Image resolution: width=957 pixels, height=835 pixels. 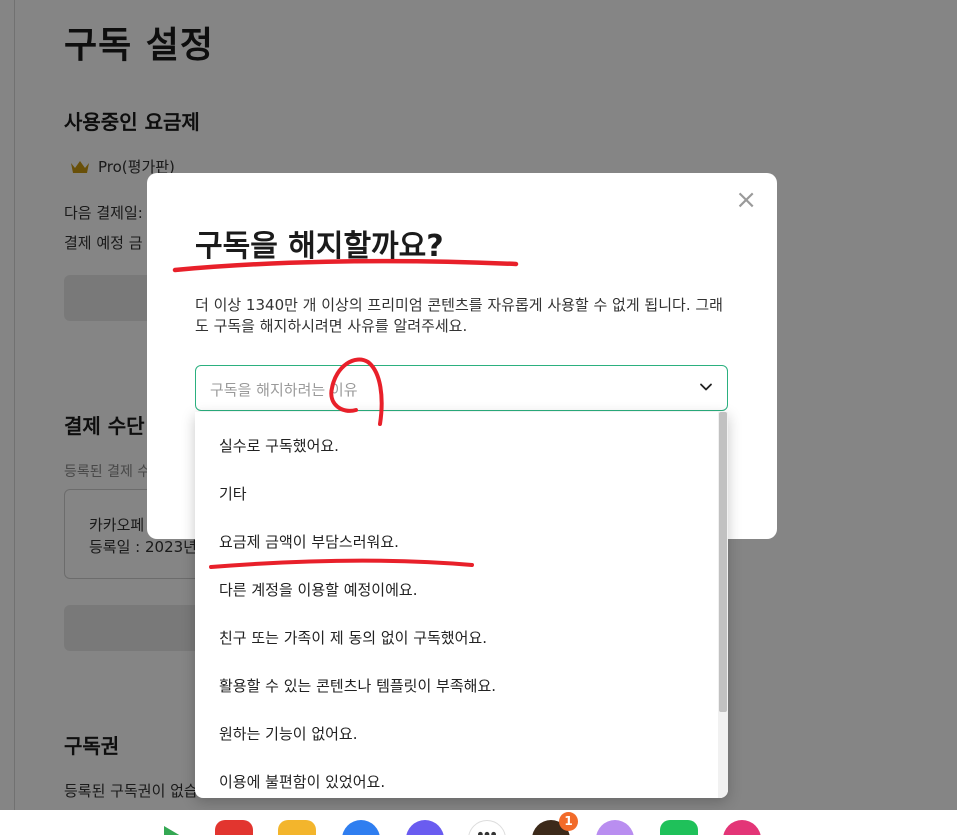 I want to click on purple-app-icon, so click(x=615, y=827).